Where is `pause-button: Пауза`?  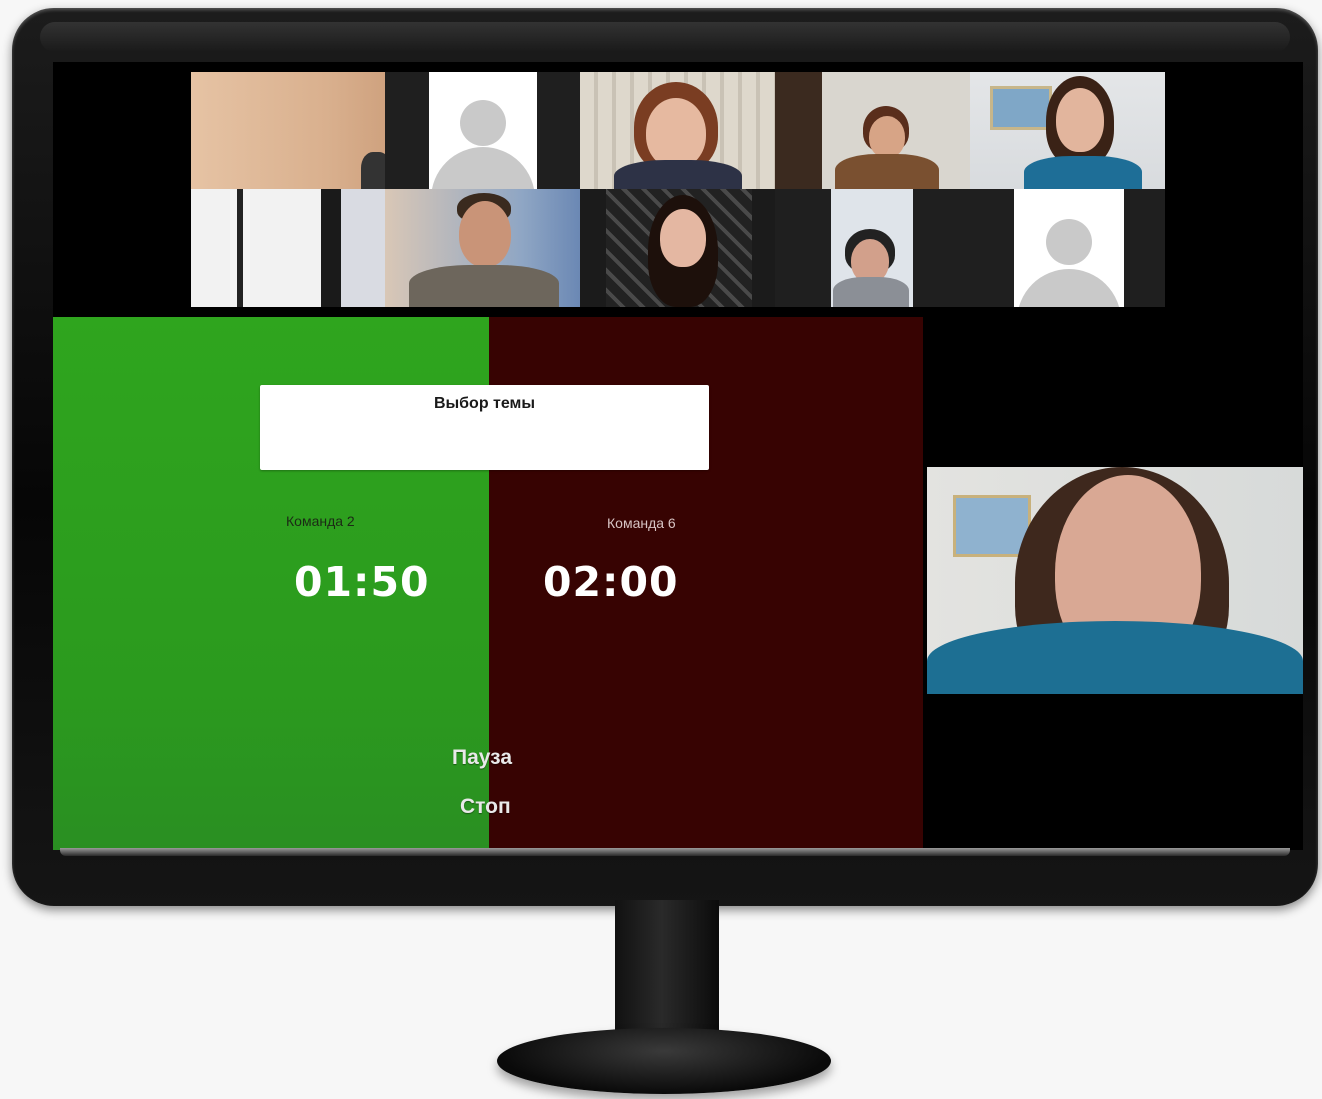
pause-button: Пауза is located at coordinates (482, 758).